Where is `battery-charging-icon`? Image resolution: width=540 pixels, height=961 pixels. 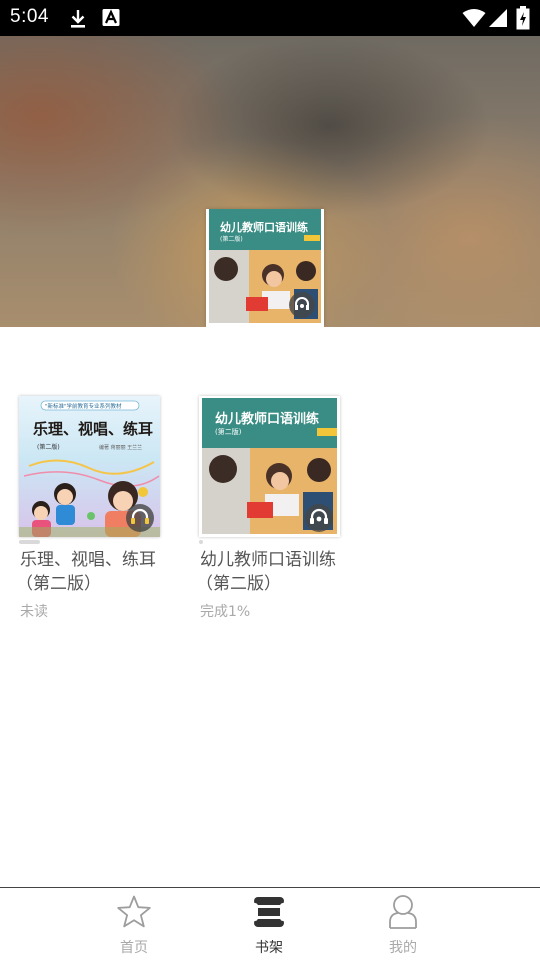 battery-charging-icon is located at coordinates (523, 18).